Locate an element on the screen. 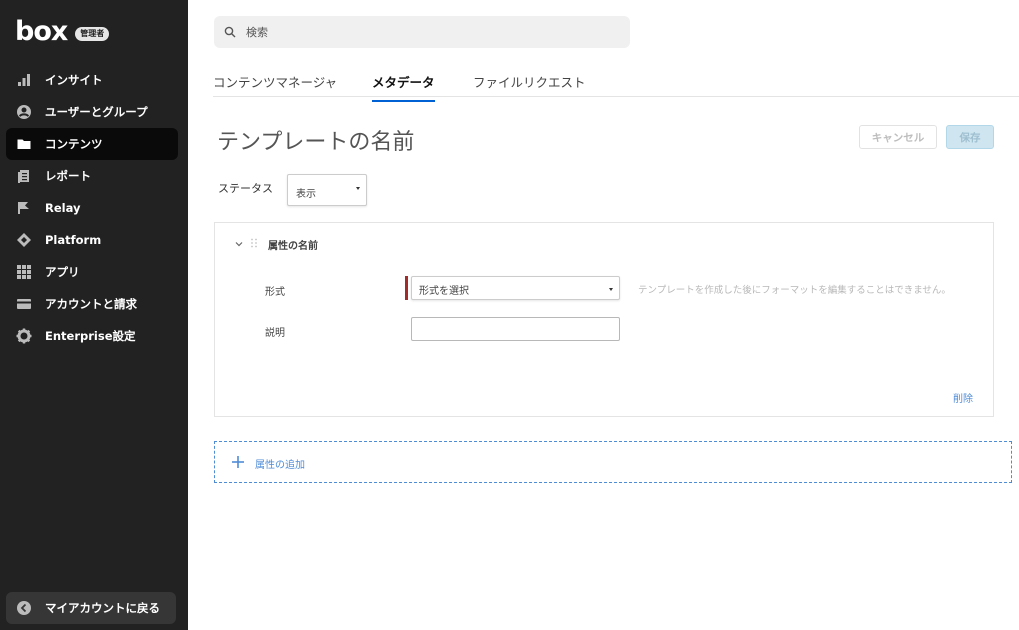 The height and width of the screenshot is (630, 1019). credit-card-icon is located at coordinates (24, 304).